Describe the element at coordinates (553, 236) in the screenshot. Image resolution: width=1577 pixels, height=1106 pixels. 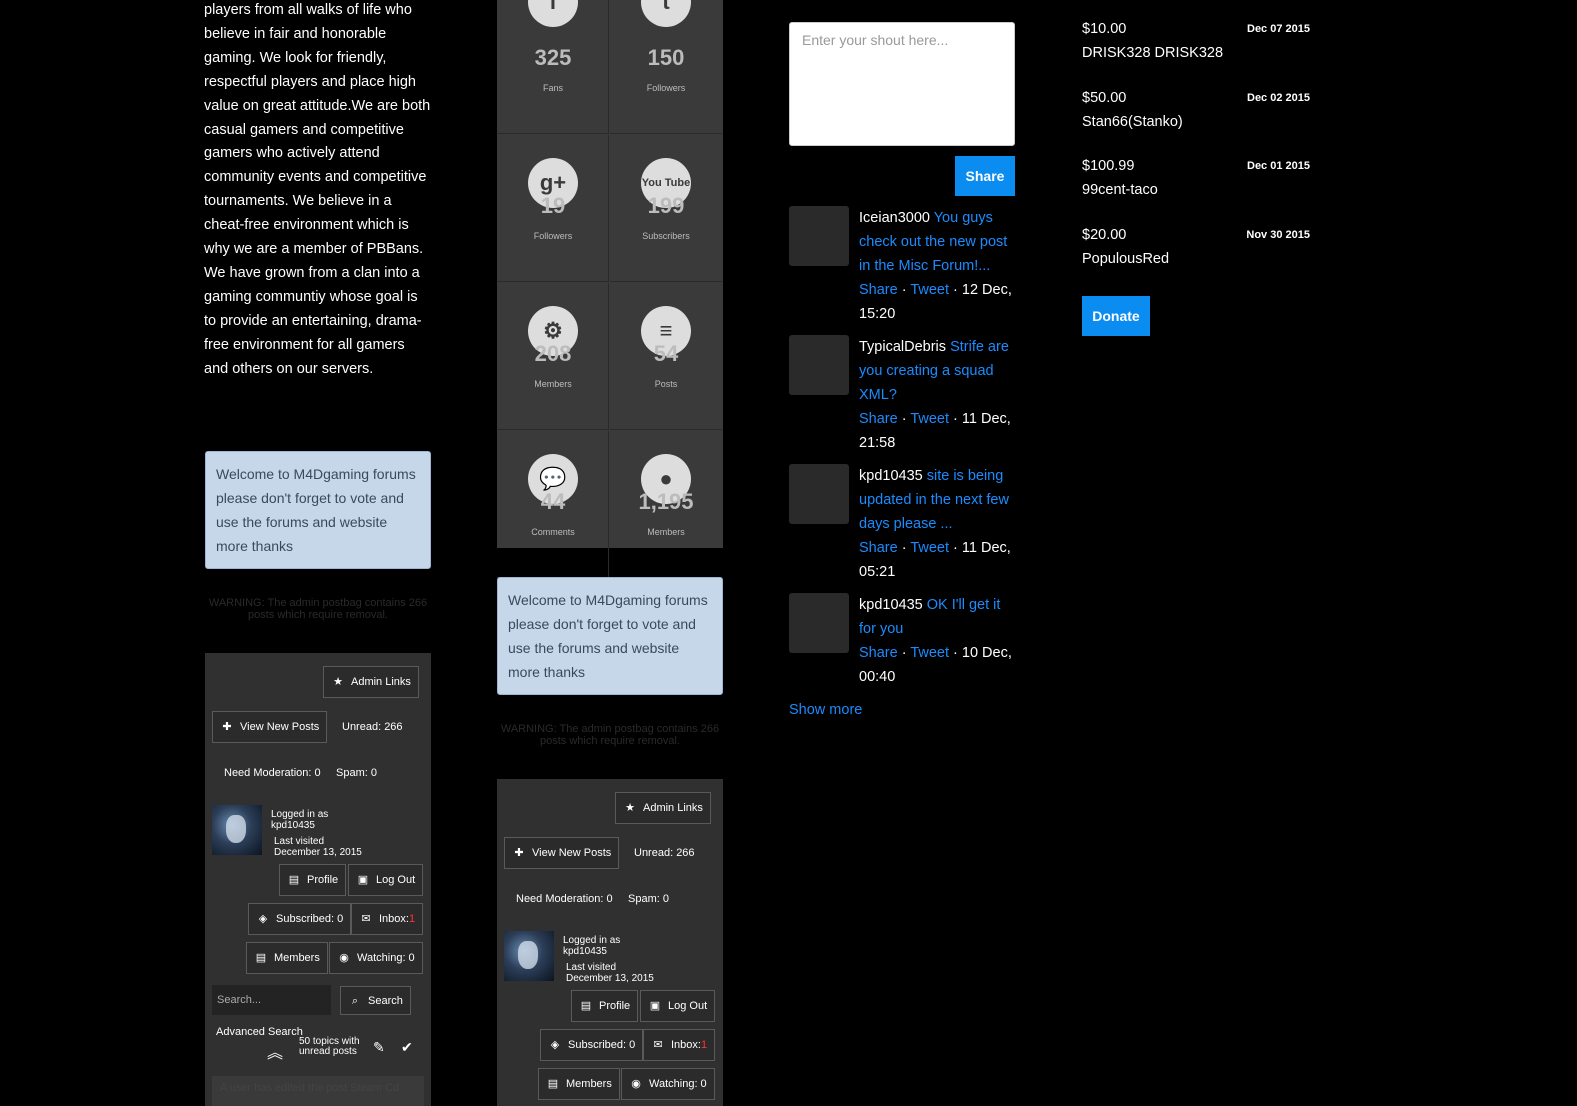
I see `stat-label: Followers` at that location.